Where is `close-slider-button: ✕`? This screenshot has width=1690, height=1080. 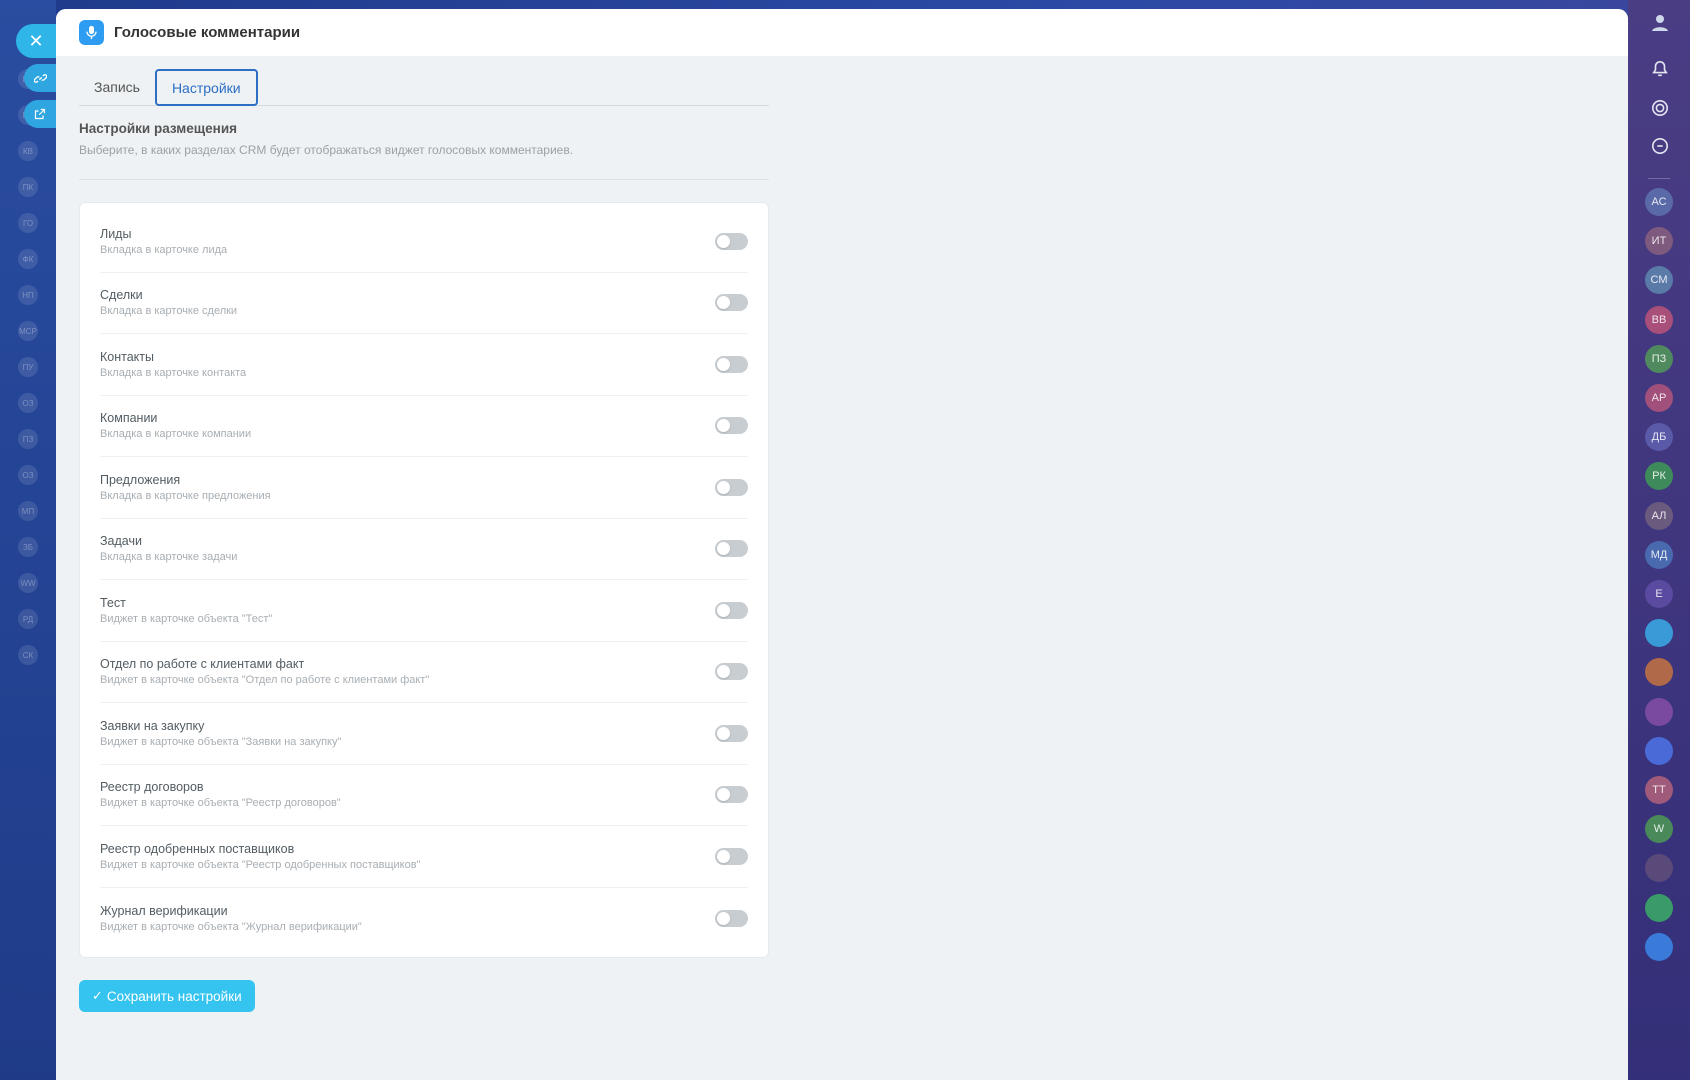 close-slider-button: ✕ is located at coordinates (36, 41).